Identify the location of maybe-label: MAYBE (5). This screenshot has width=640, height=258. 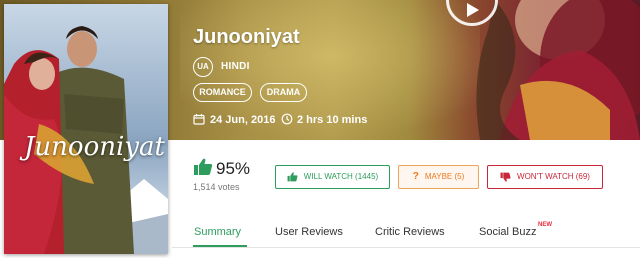
(444, 176).